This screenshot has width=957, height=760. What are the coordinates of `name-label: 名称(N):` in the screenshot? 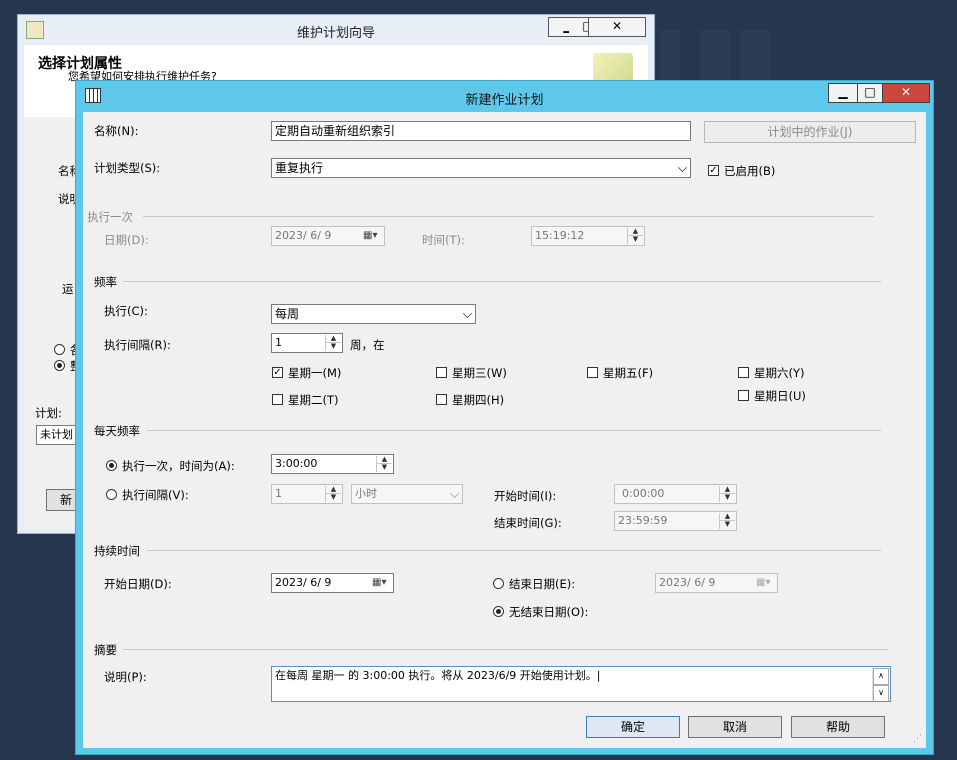 It's located at (116, 131).